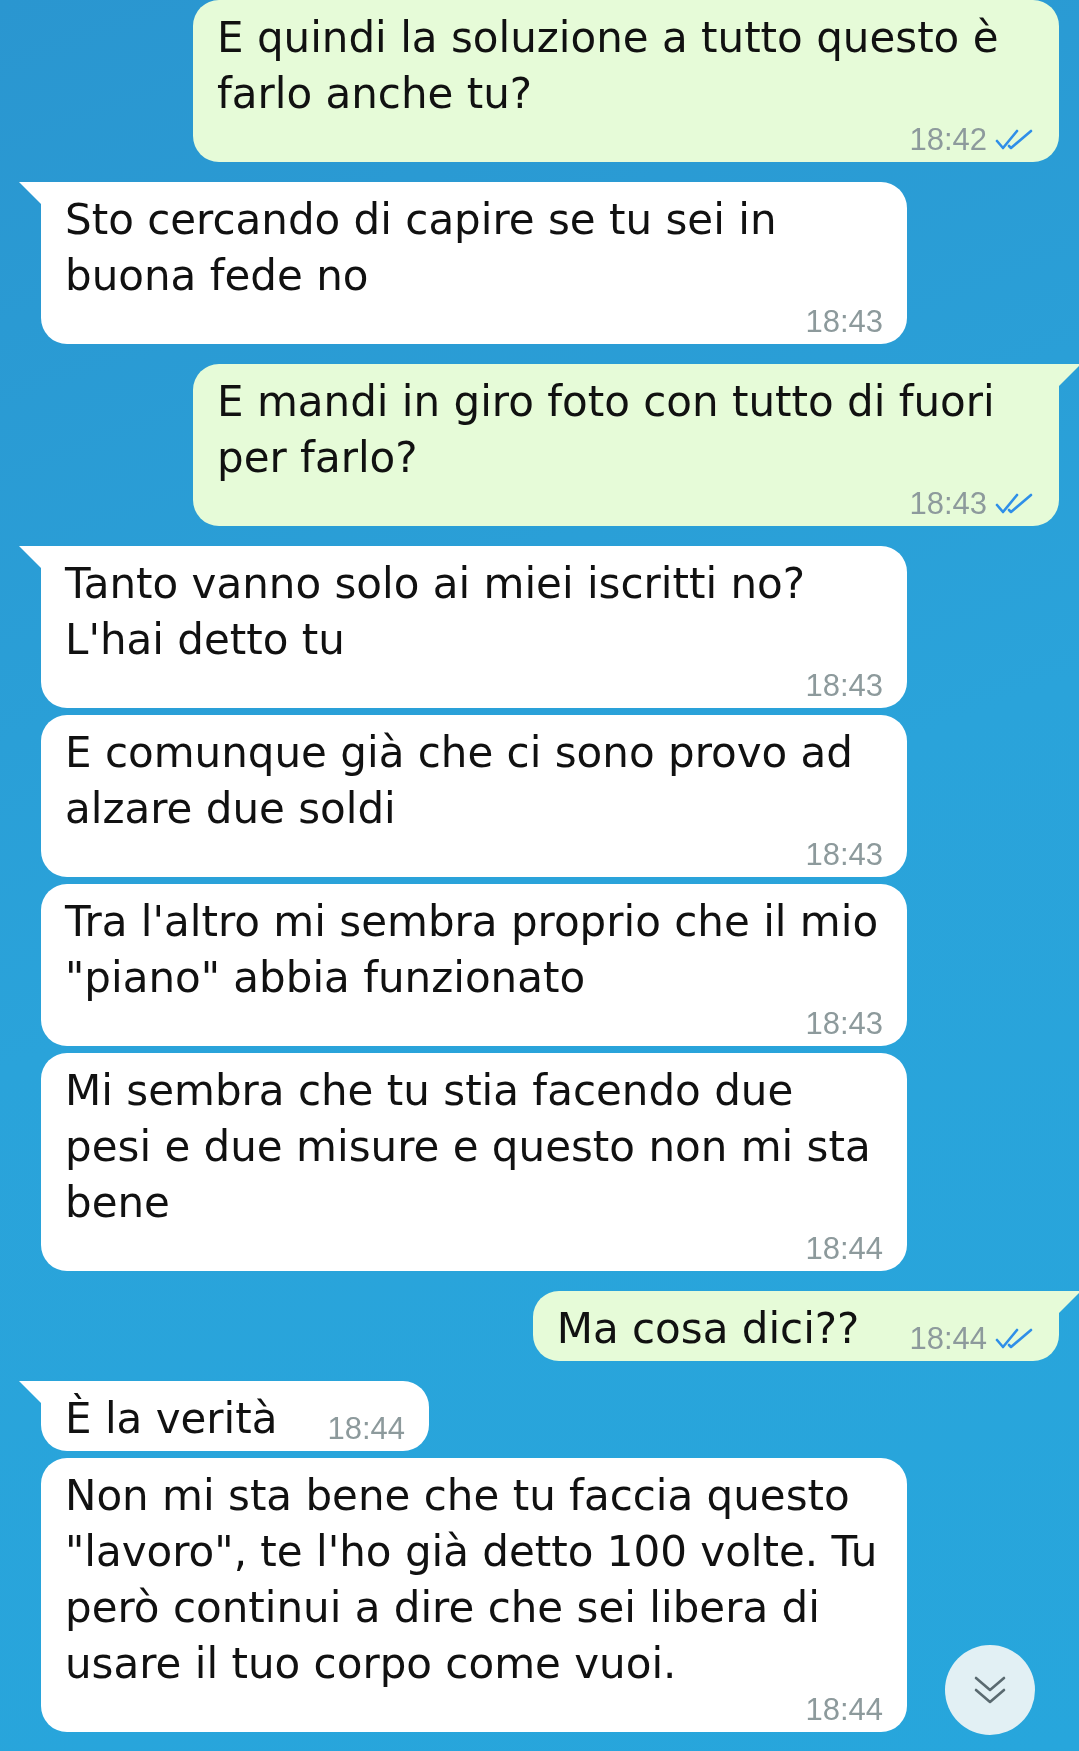  I want to click on message-text: Sto cercando di capire se tu sei in buona fede no, so click(421, 248).